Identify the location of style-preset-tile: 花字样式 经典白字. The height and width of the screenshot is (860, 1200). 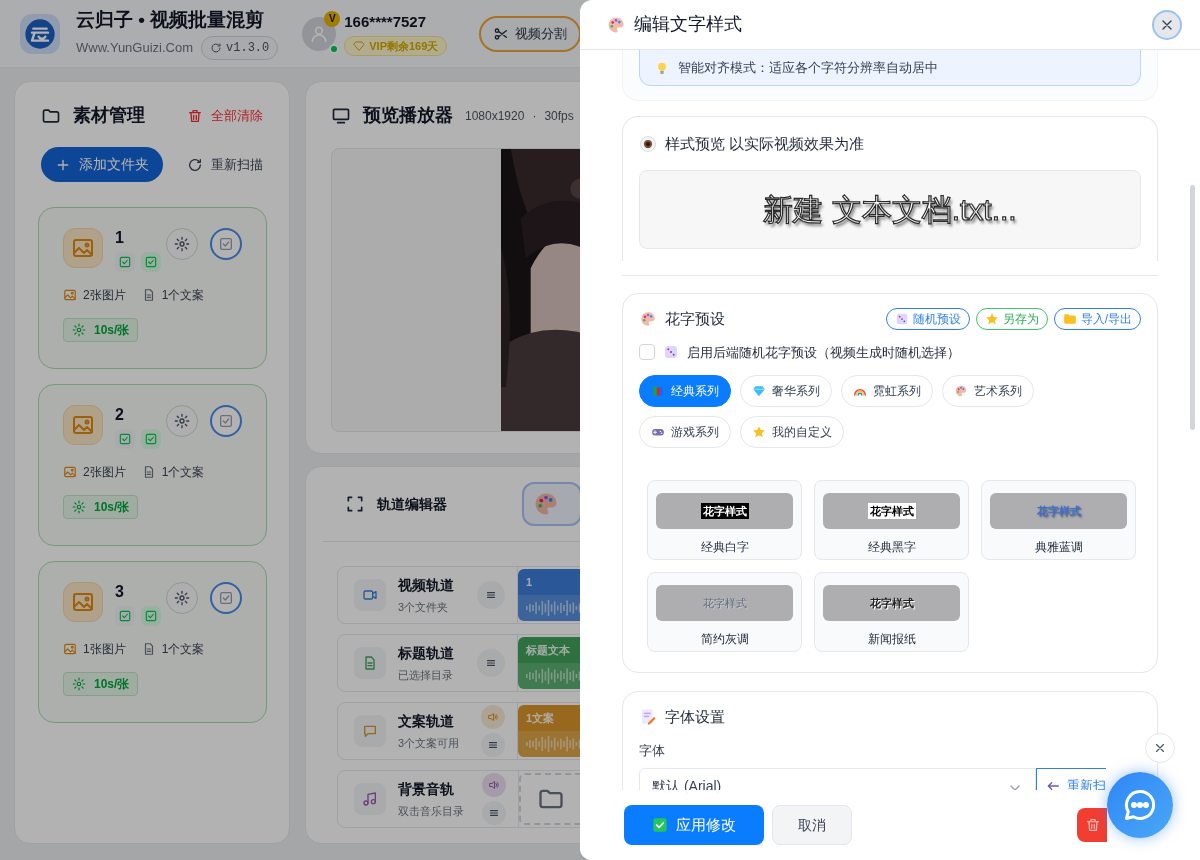
(724, 520).